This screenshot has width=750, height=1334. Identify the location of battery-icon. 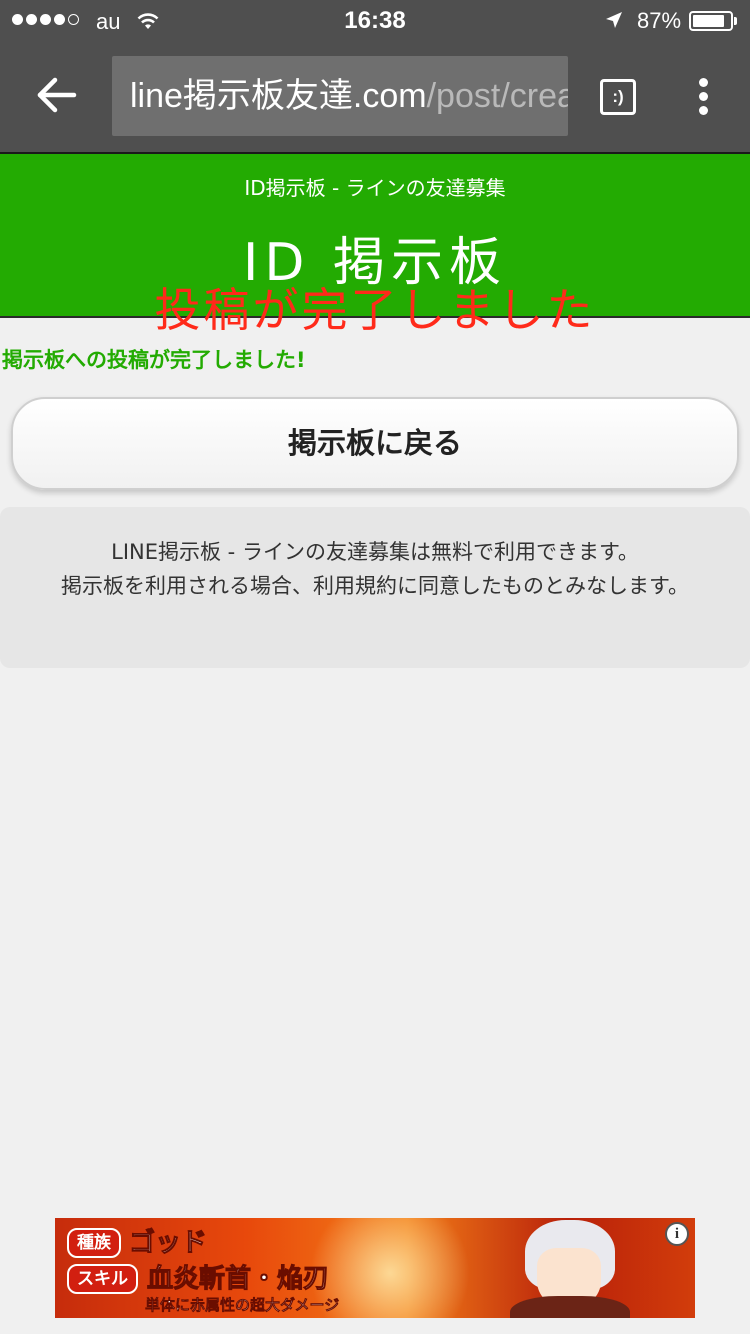
(711, 21).